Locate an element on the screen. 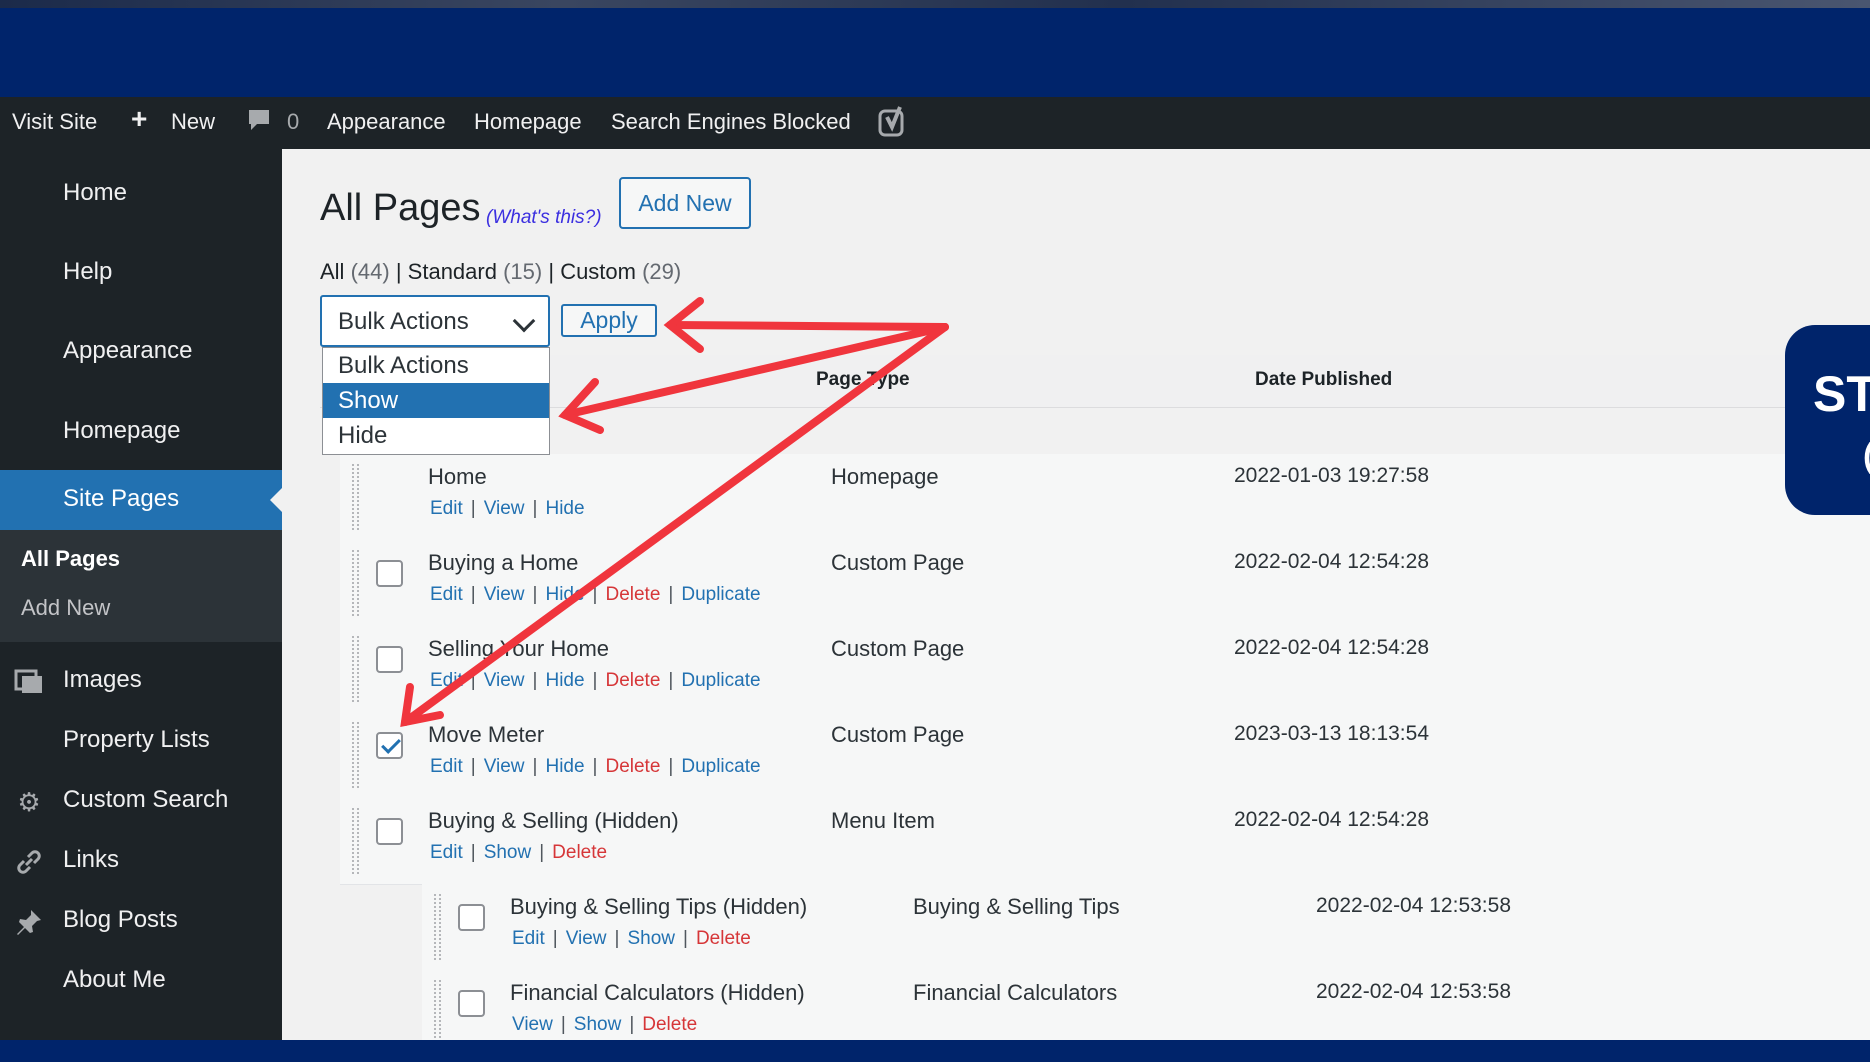  row-title: Buying & Selling (Hidden) is located at coordinates (553, 821).